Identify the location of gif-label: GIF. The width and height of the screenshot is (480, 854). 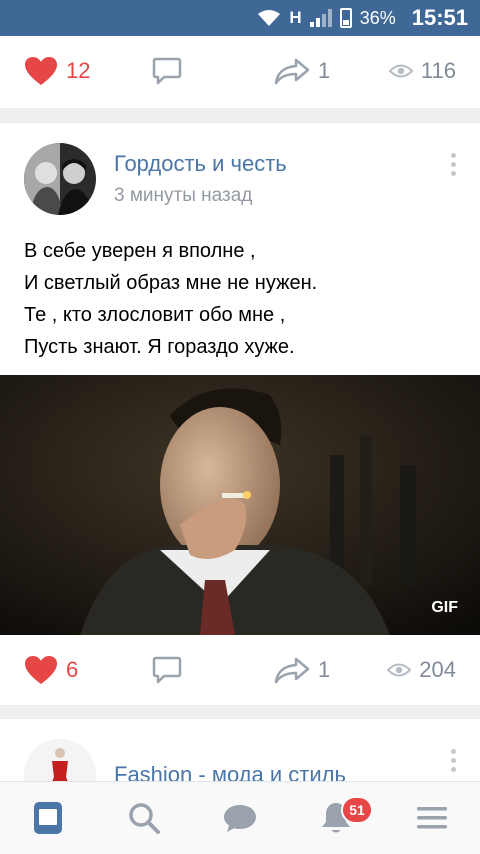
(444, 607).